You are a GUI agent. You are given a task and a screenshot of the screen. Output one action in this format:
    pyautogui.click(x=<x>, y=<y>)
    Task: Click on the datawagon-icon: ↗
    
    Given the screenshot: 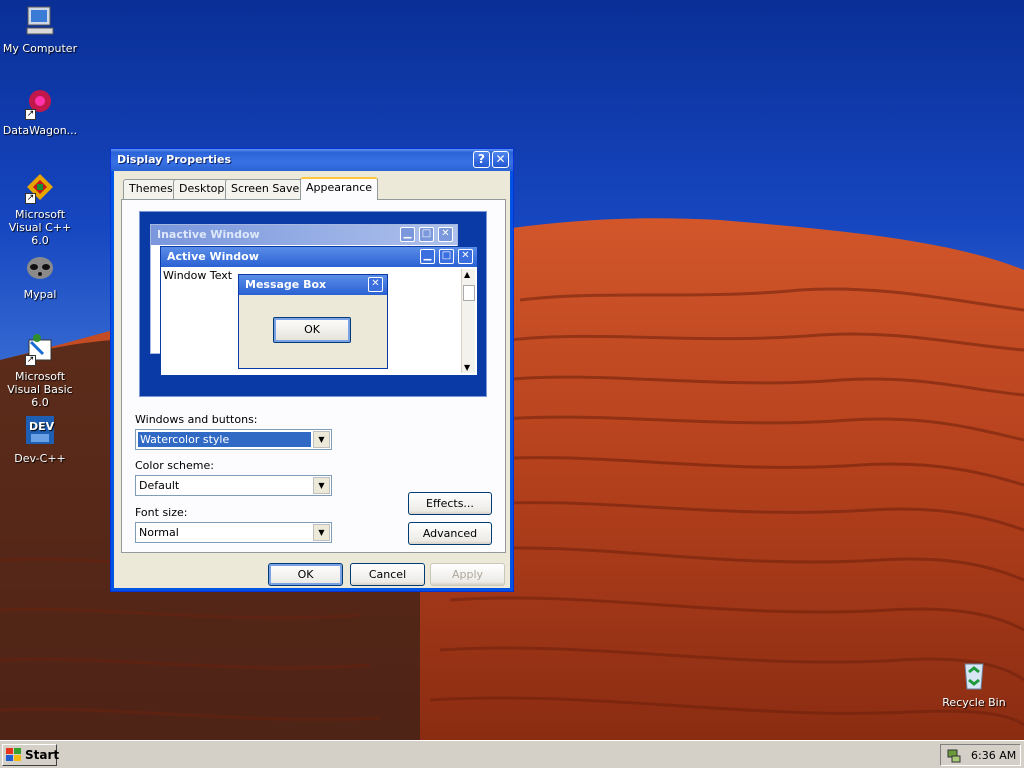 What is the action you would take?
    pyautogui.click(x=40, y=103)
    